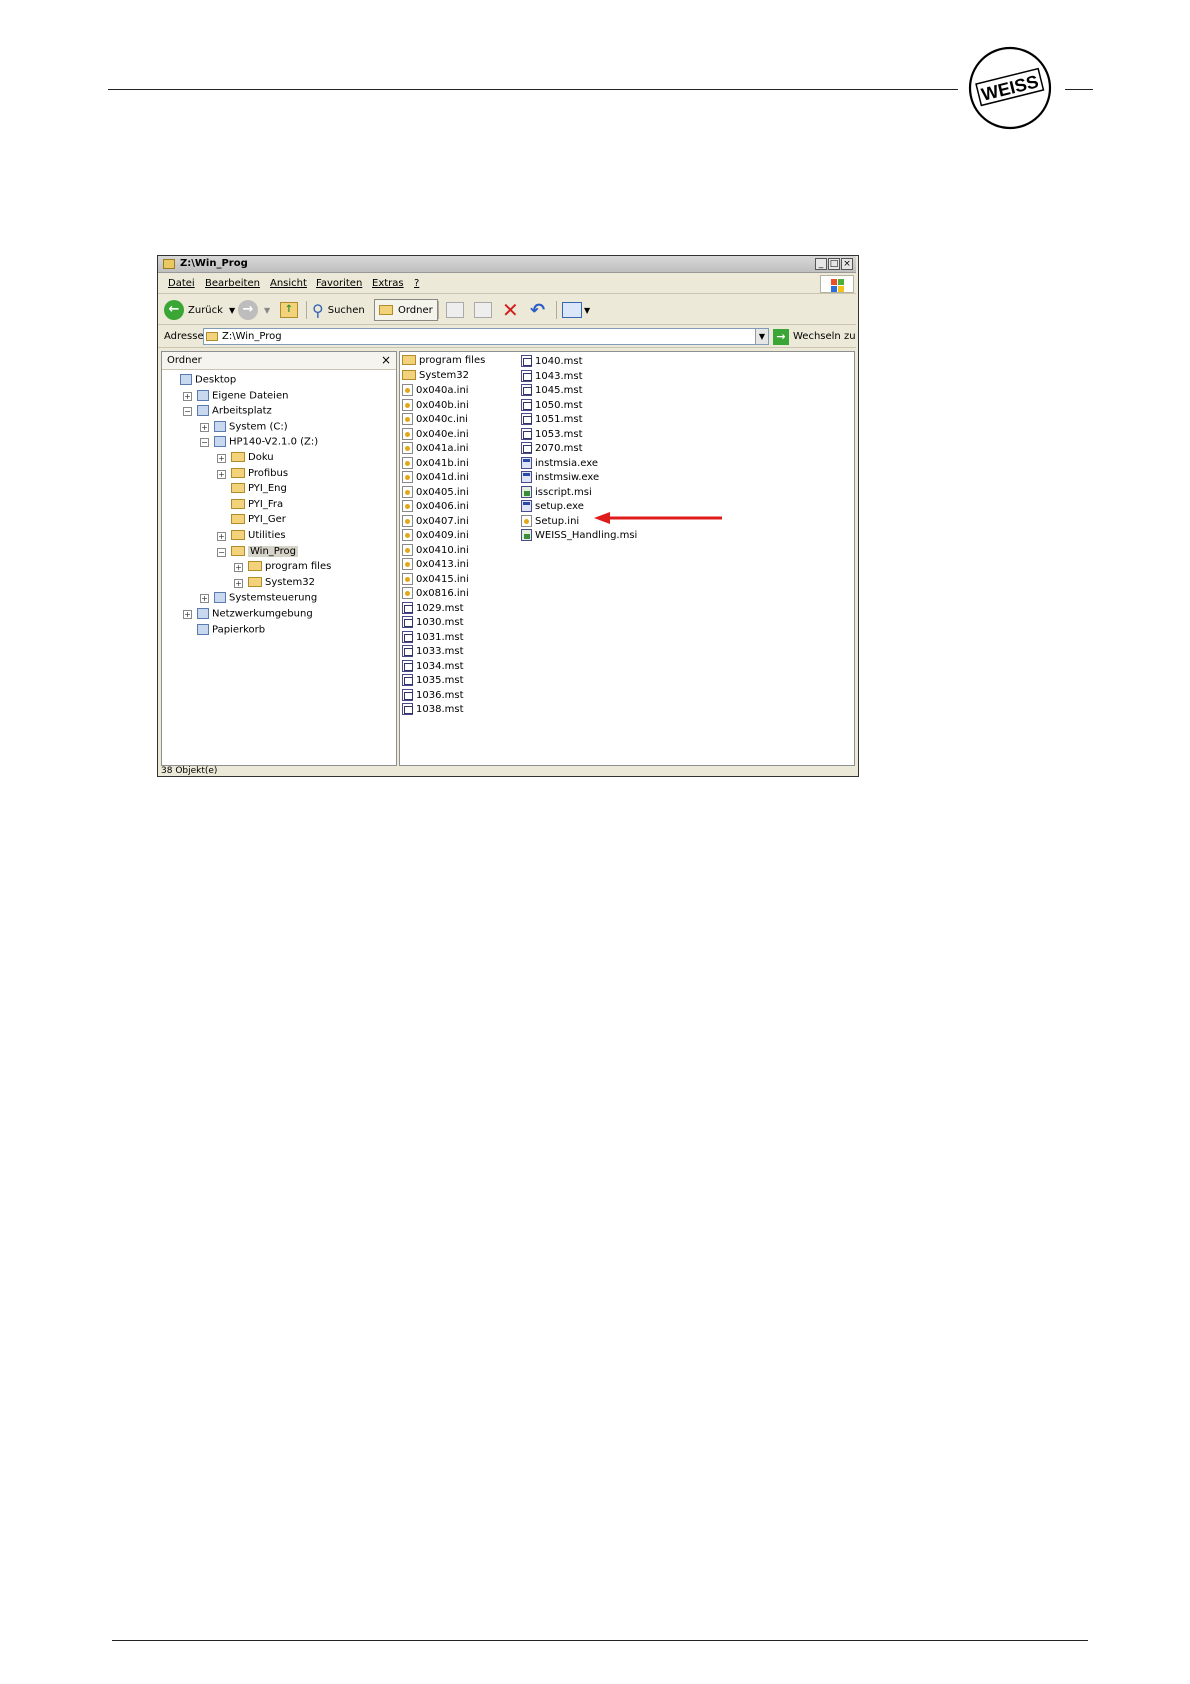 This screenshot has height=1684, width=1190. Describe the element at coordinates (552, 435) in the screenshot. I see `file-item: 1053.mst` at that location.